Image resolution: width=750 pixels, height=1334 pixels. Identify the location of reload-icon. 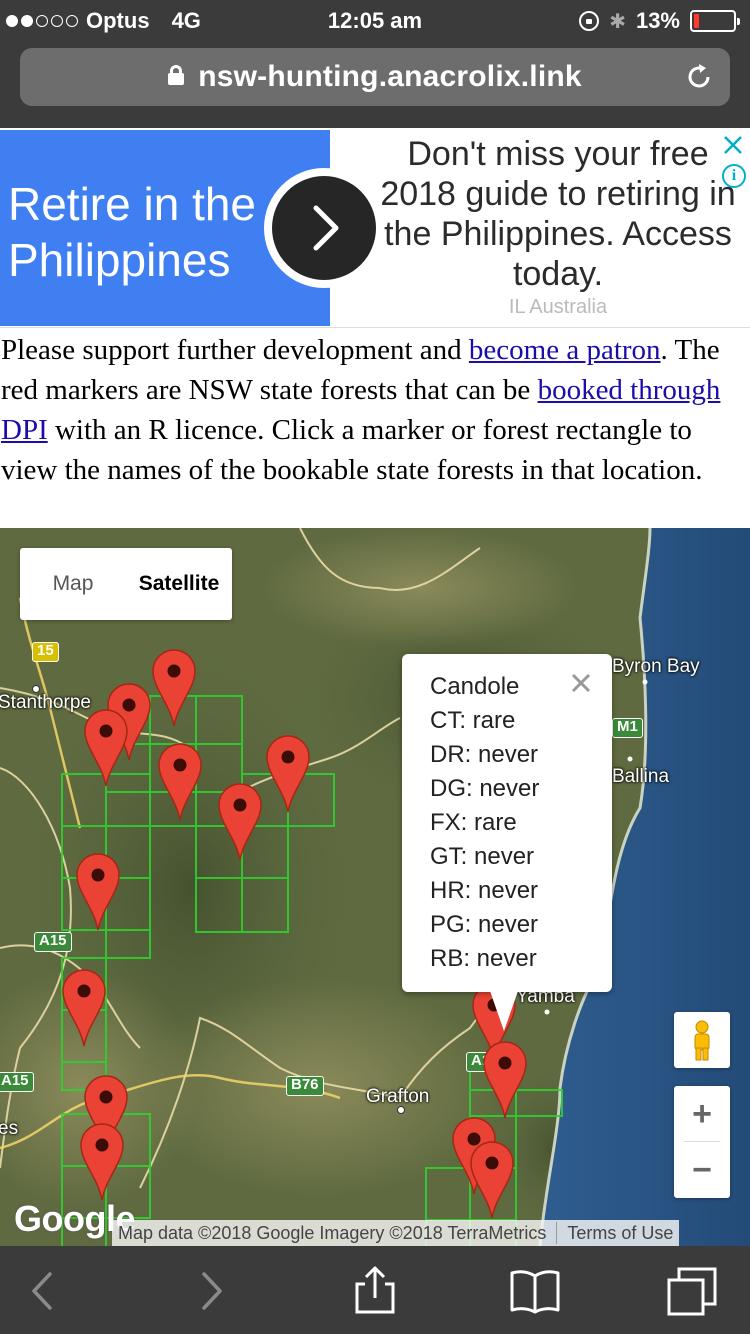
(699, 77).